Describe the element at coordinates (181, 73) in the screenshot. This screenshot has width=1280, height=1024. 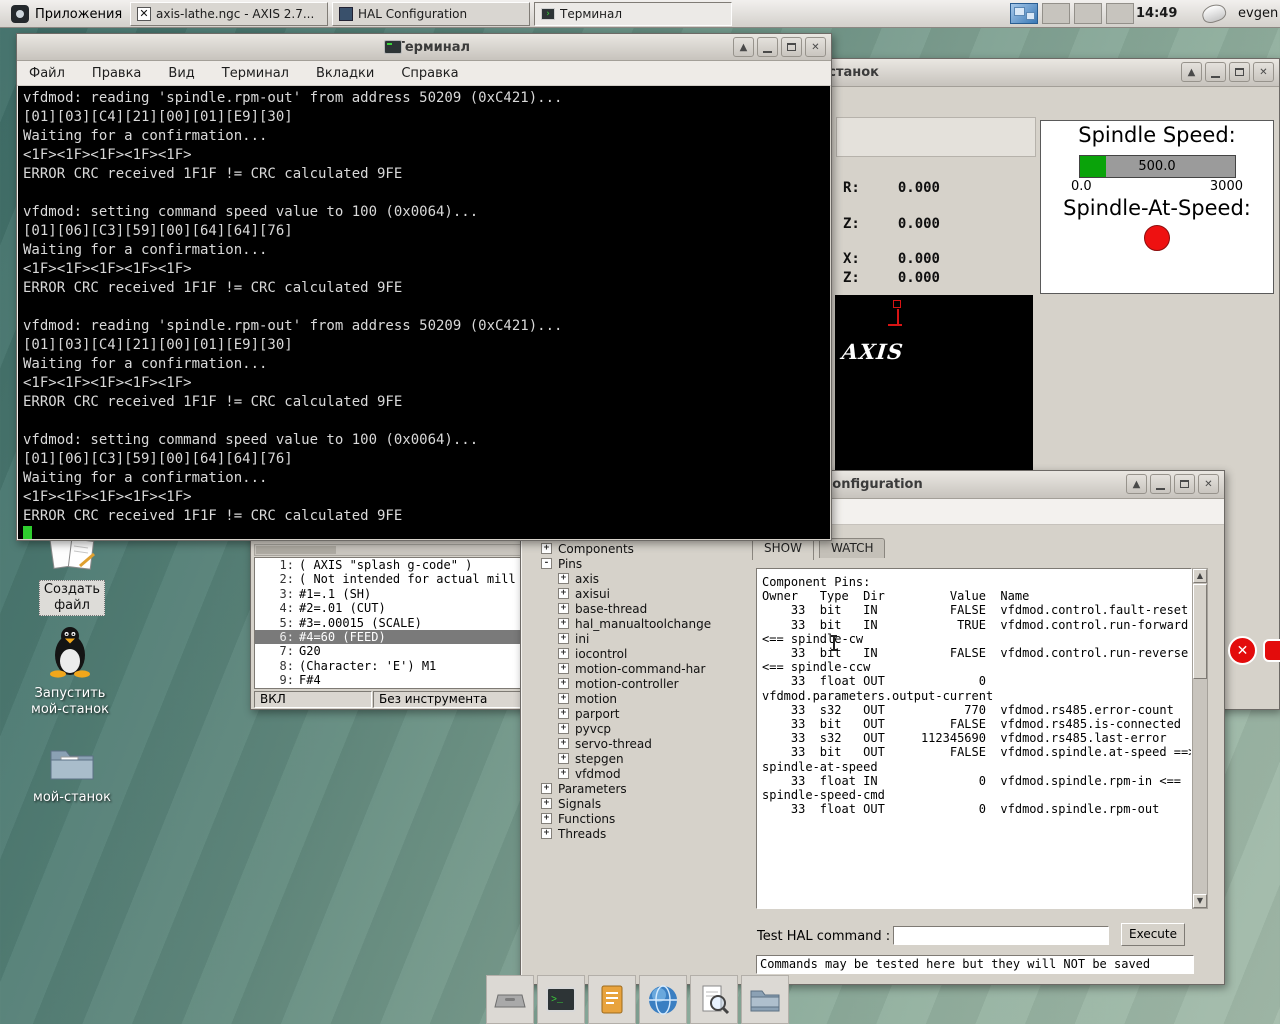
I see `menu-view: Вид` at that location.